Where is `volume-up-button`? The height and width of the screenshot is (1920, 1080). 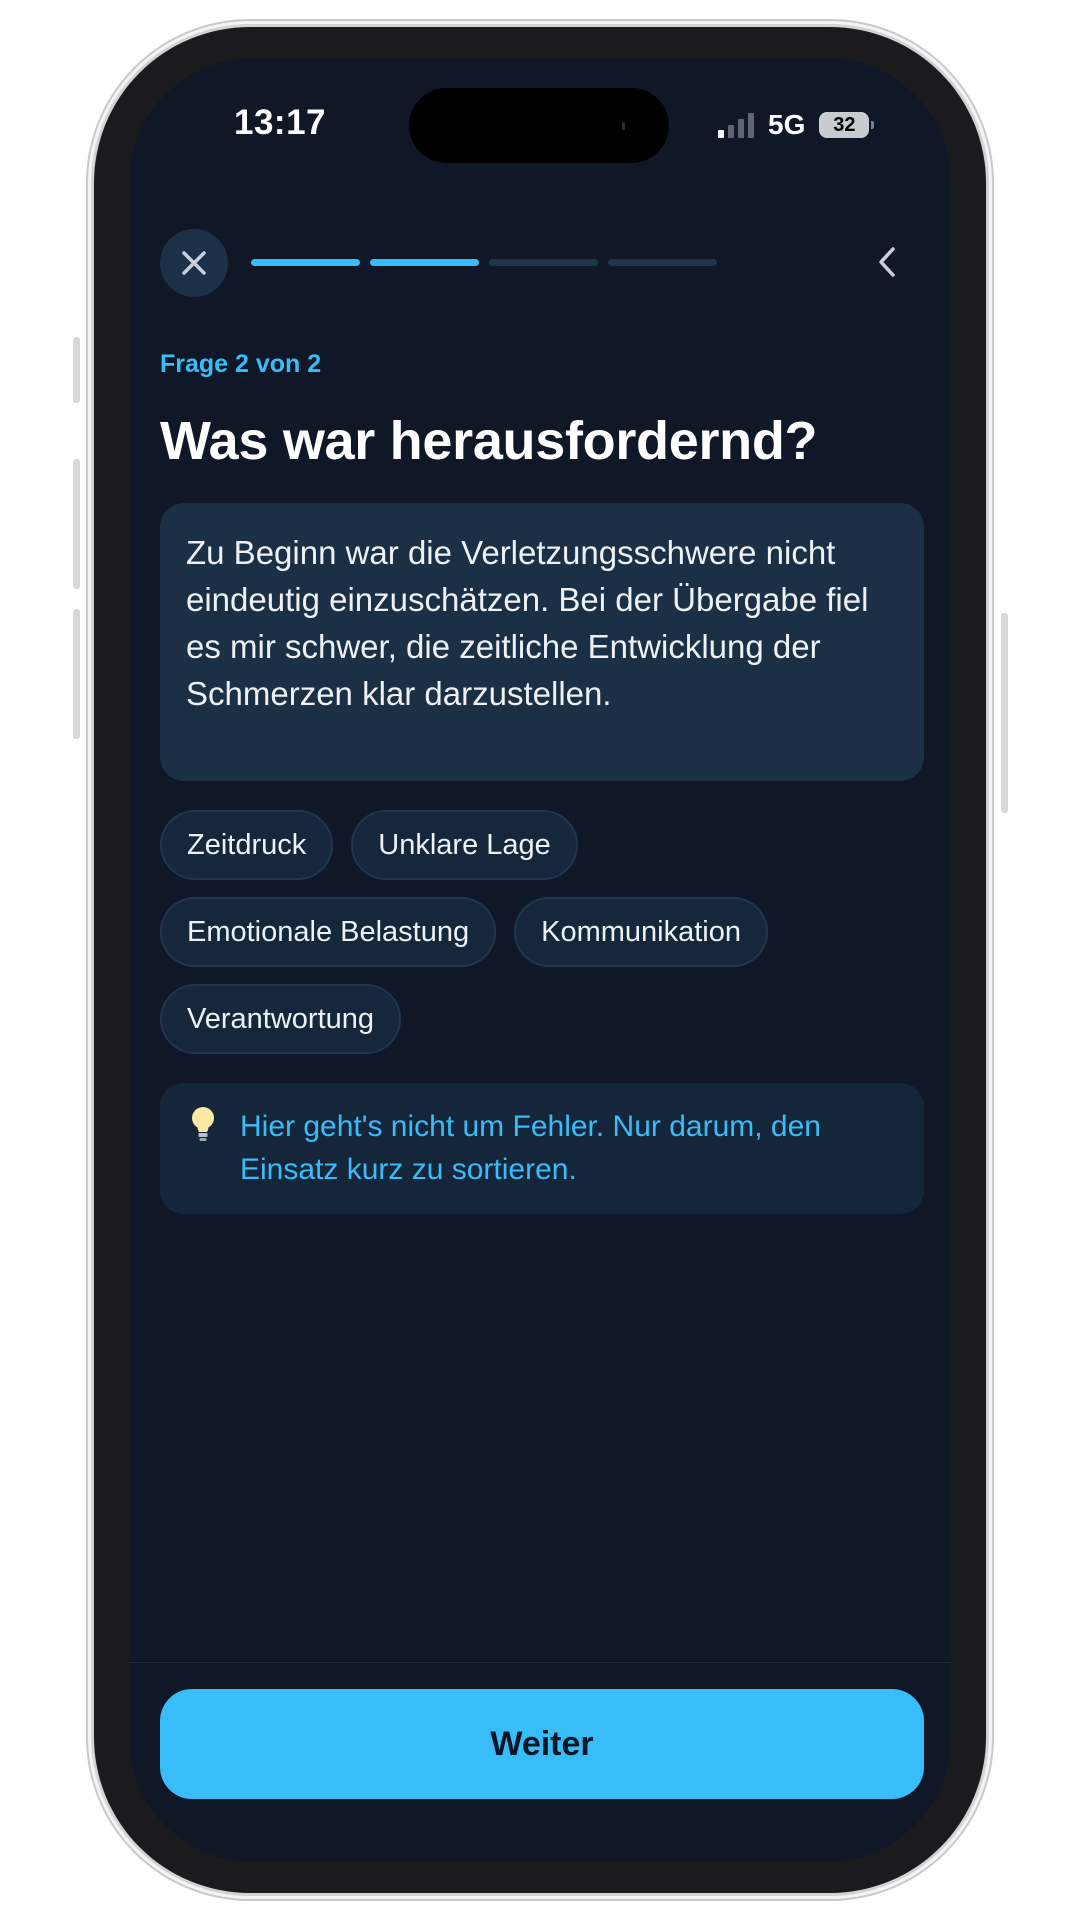 volume-up-button is located at coordinates (76, 524).